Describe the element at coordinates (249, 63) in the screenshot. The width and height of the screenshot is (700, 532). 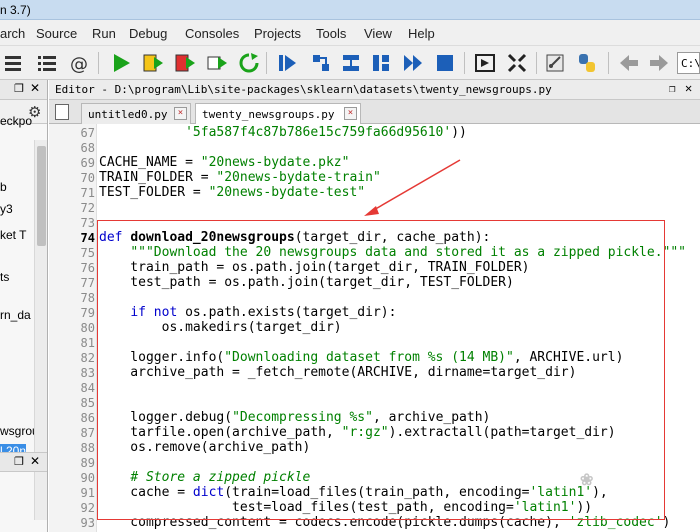
I see `rerun-icon` at that location.